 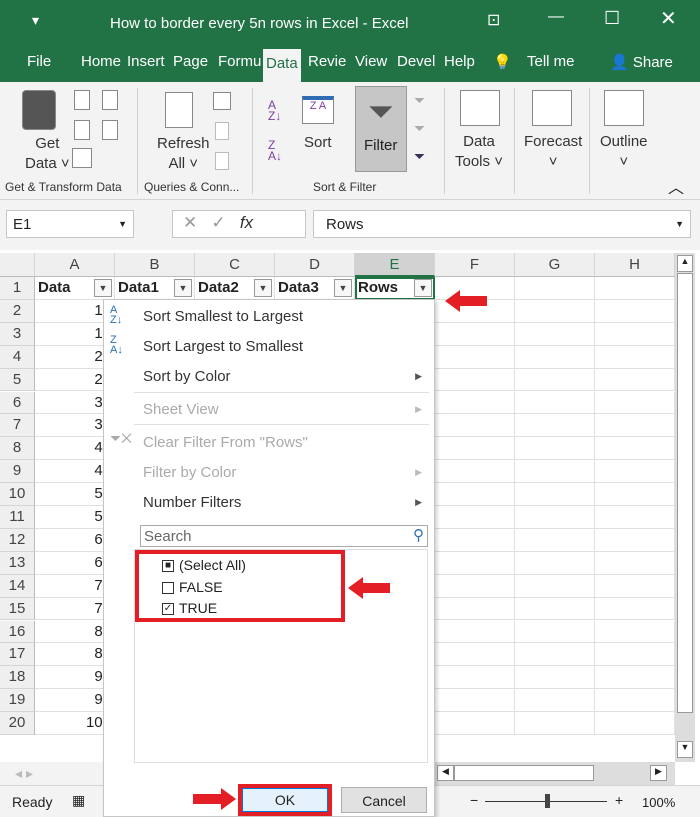 What do you see at coordinates (284, 536) in the screenshot?
I see `search-input: Search ⚲` at bounding box center [284, 536].